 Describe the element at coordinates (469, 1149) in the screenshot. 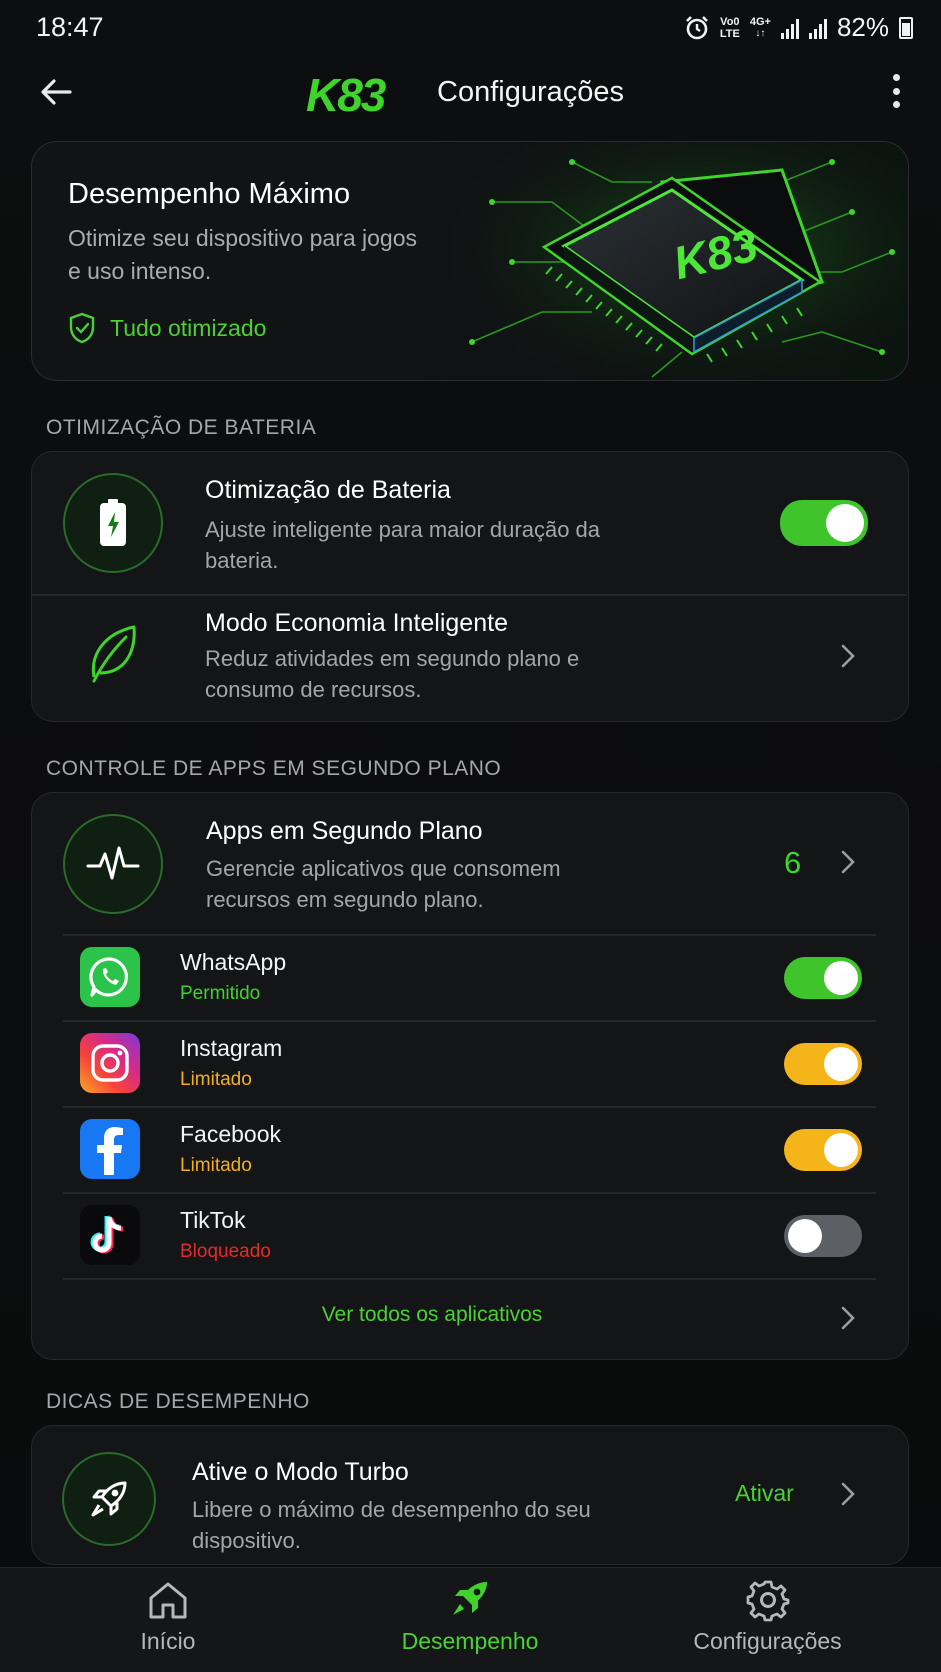

I see `app-row-facebook: Facebook Limitado` at that location.